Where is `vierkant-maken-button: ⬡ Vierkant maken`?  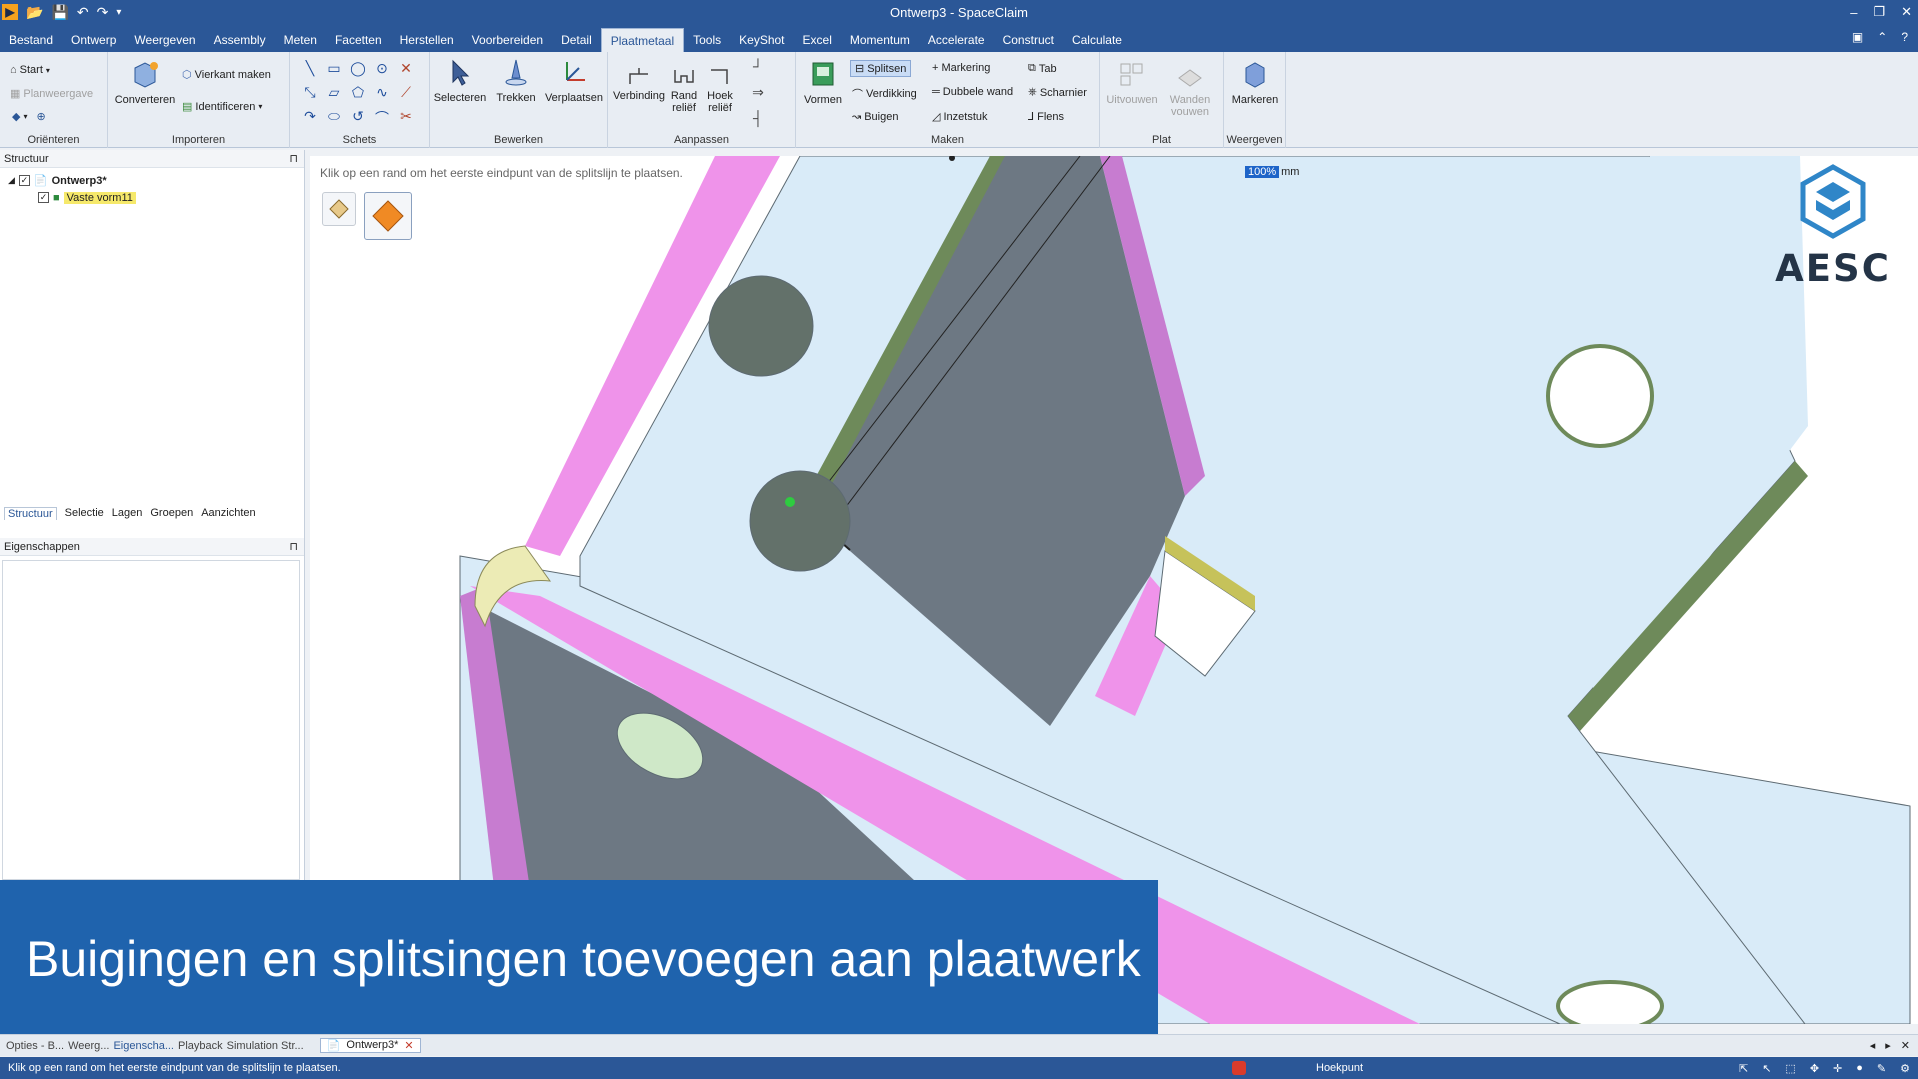
vierkant-maken-button: ⬡ Vierkant maken is located at coordinates (226, 75).